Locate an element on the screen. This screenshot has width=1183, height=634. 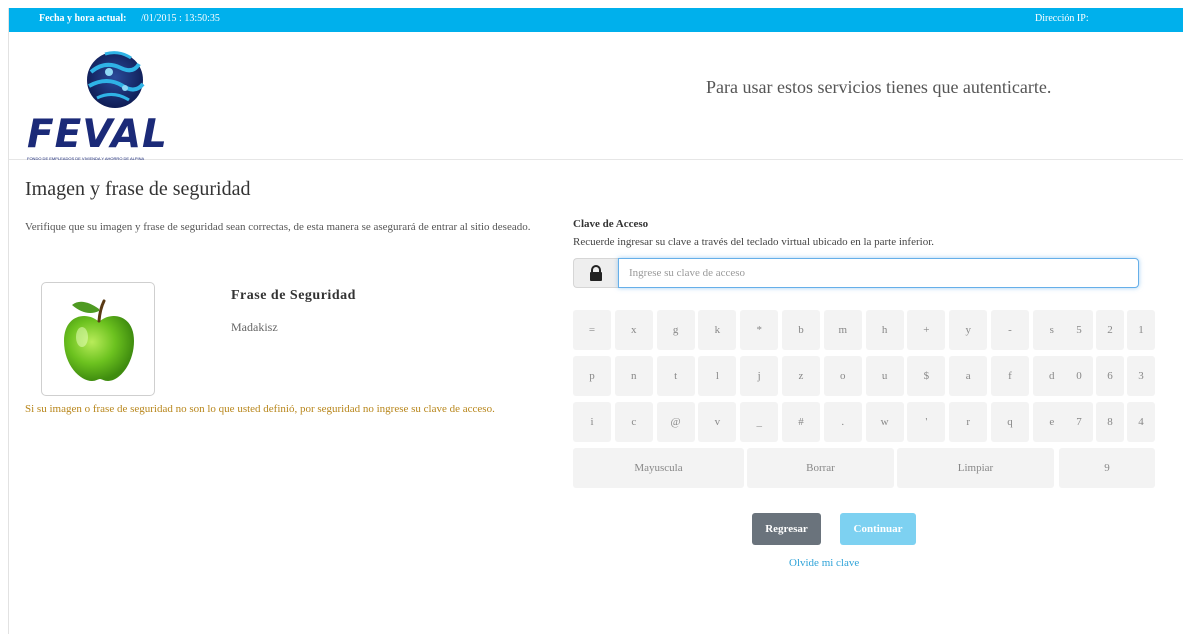
clave-label: Clave de Acceso is located at coordinates (611, 224).